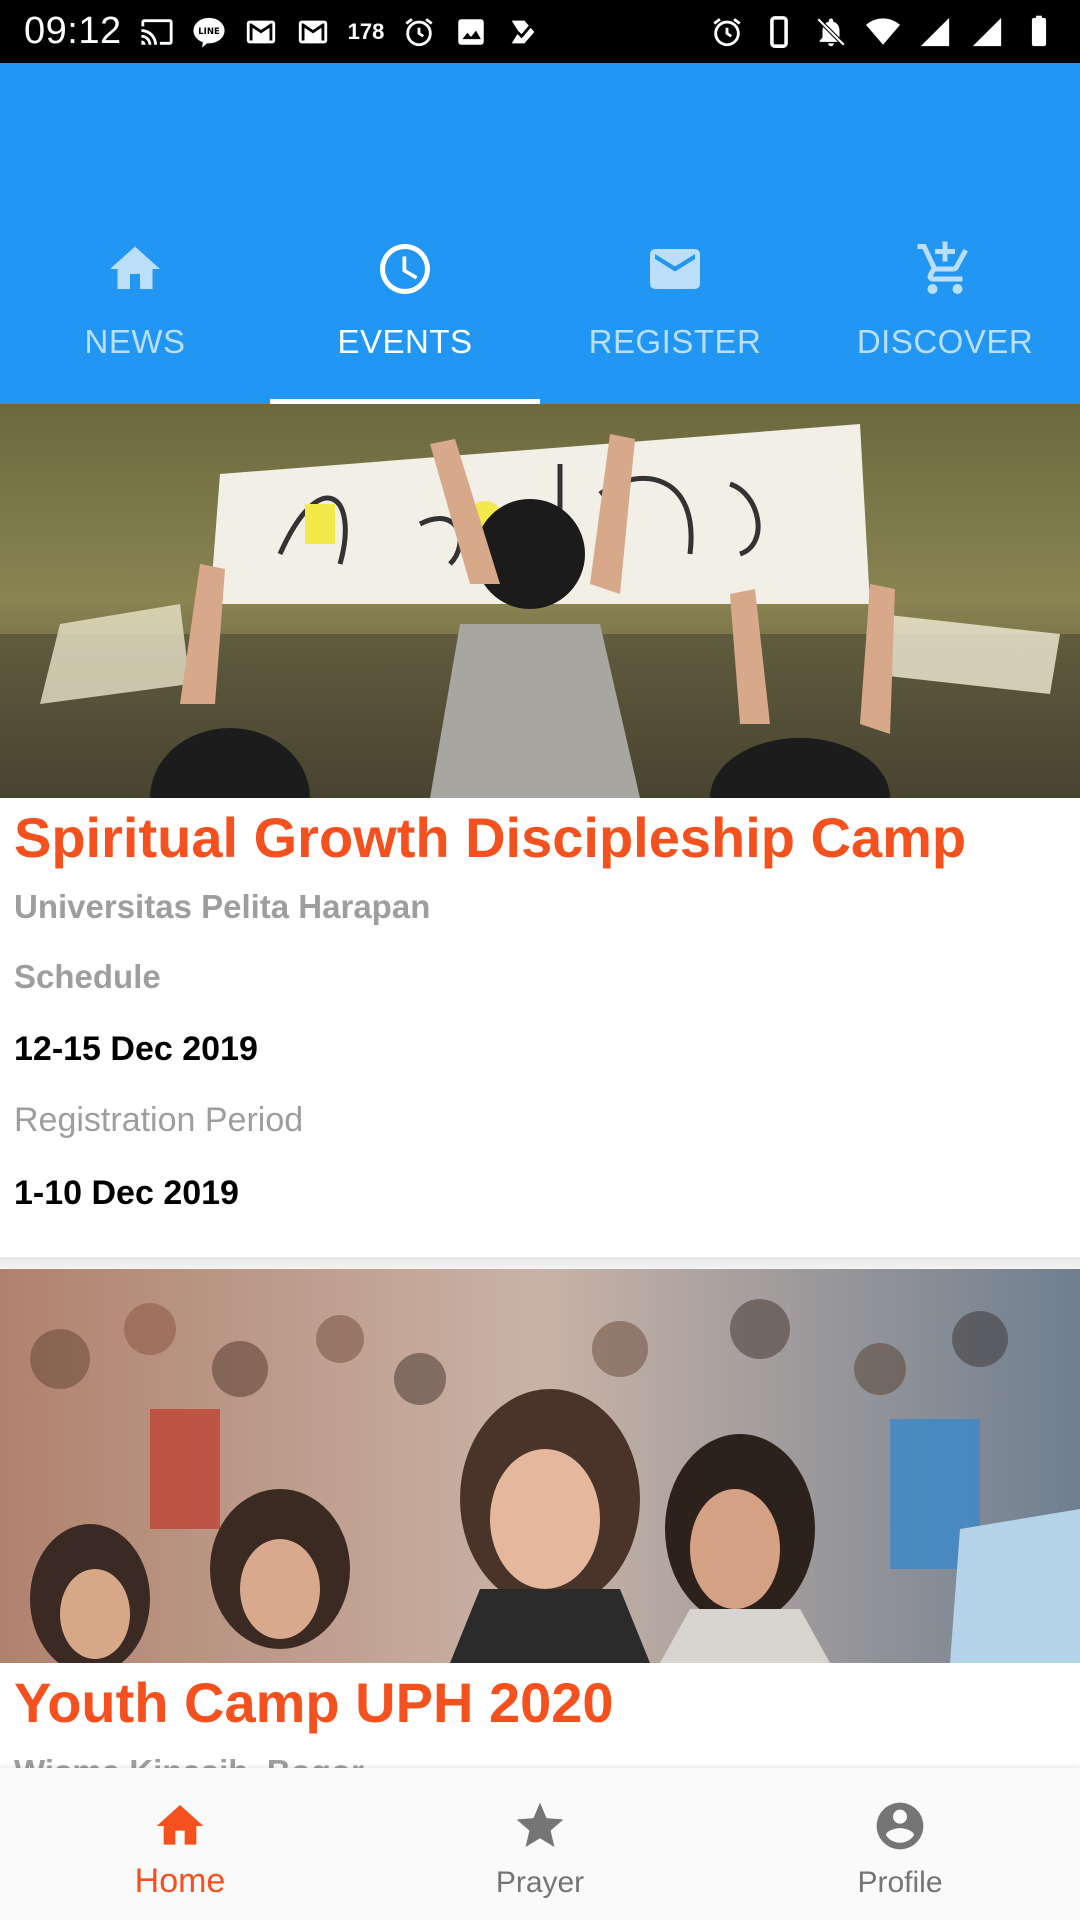  Describe the element at coordinates (180, 1881) in the screenshot. I see `nav-label: Home` at that location.